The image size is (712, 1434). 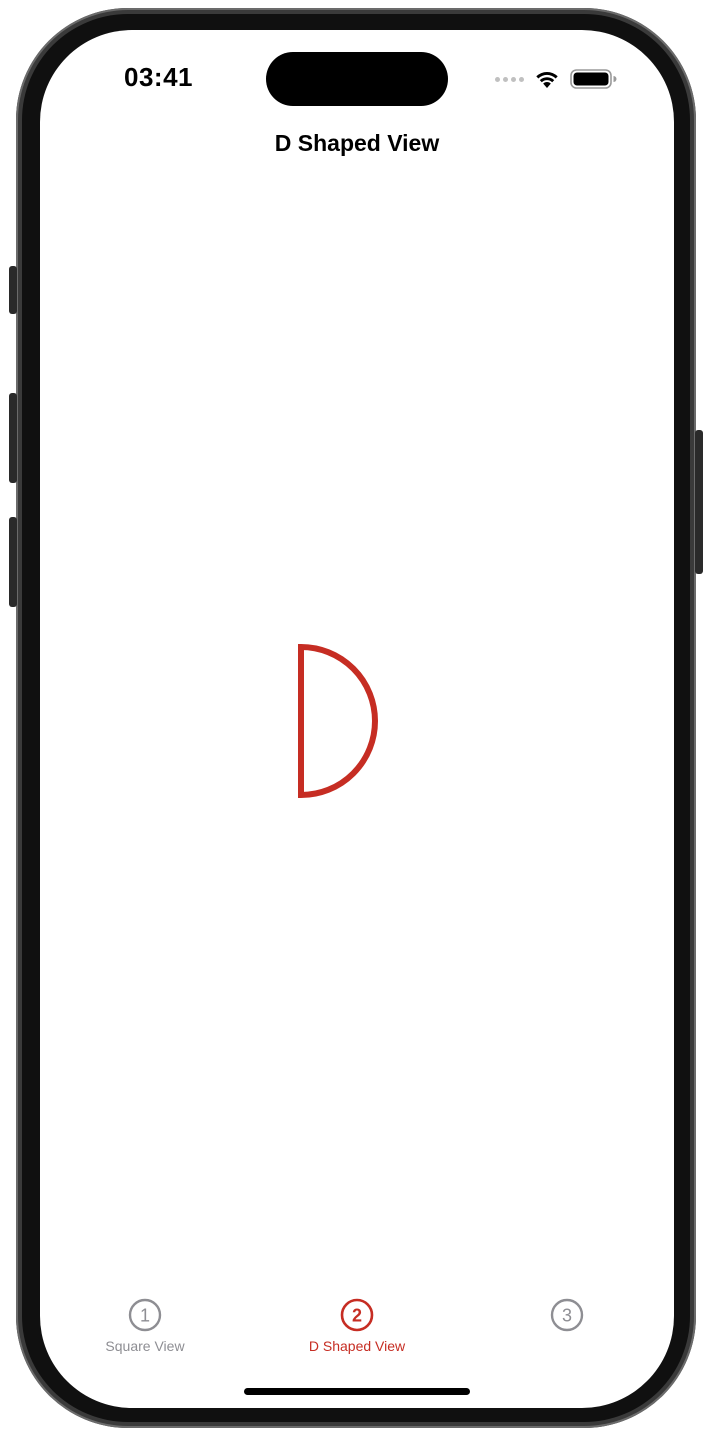 I want to click on tab-1-number: 1, so click(x=145, y=1316).